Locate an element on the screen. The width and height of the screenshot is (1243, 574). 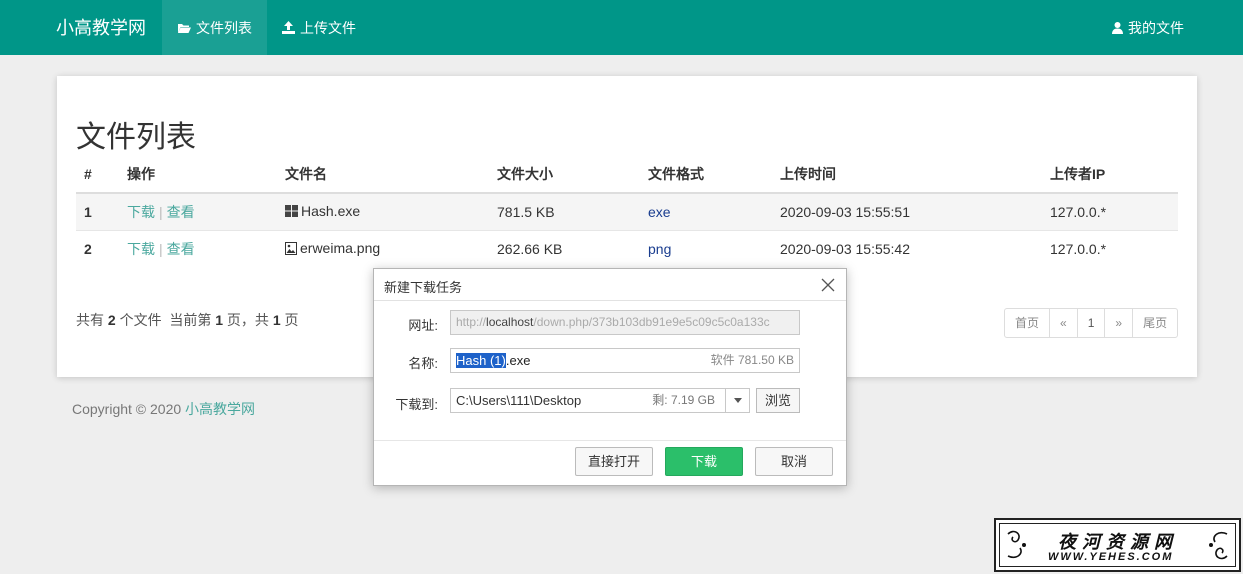
col-format: 文件格式 is located at coordinates (706, 175).